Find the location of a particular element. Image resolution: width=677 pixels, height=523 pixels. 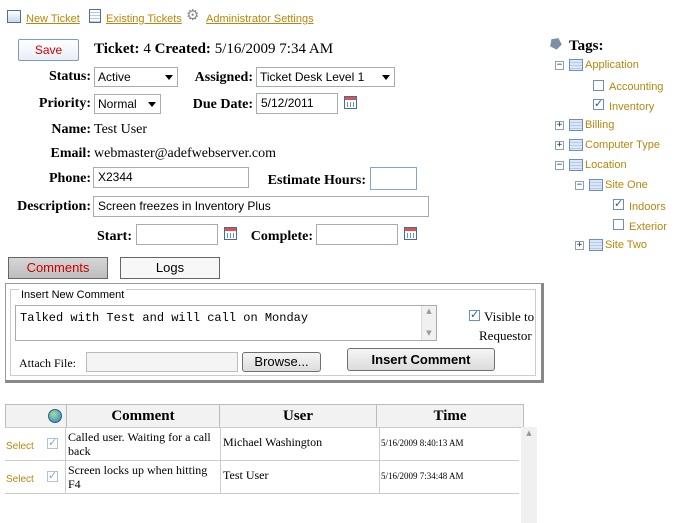

due-date-calendar-icon is located at coordinates (350, 102).